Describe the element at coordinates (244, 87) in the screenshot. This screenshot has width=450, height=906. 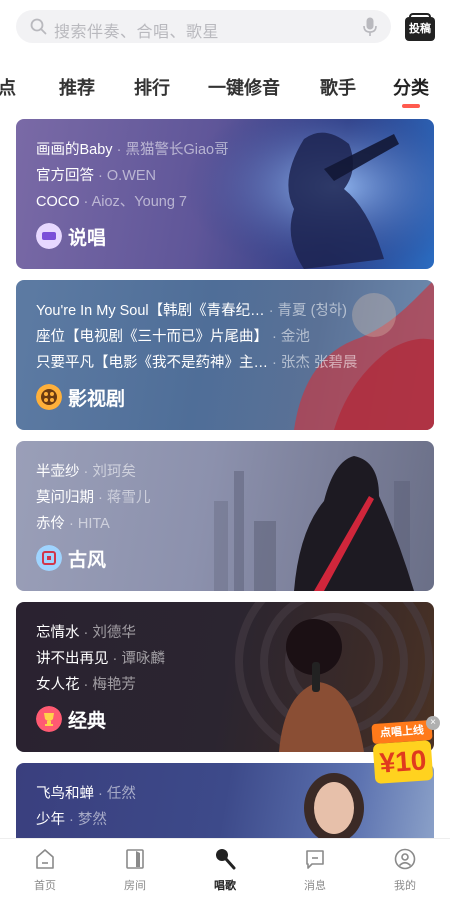
I see `tab-autotune: 一键修音` at that location.